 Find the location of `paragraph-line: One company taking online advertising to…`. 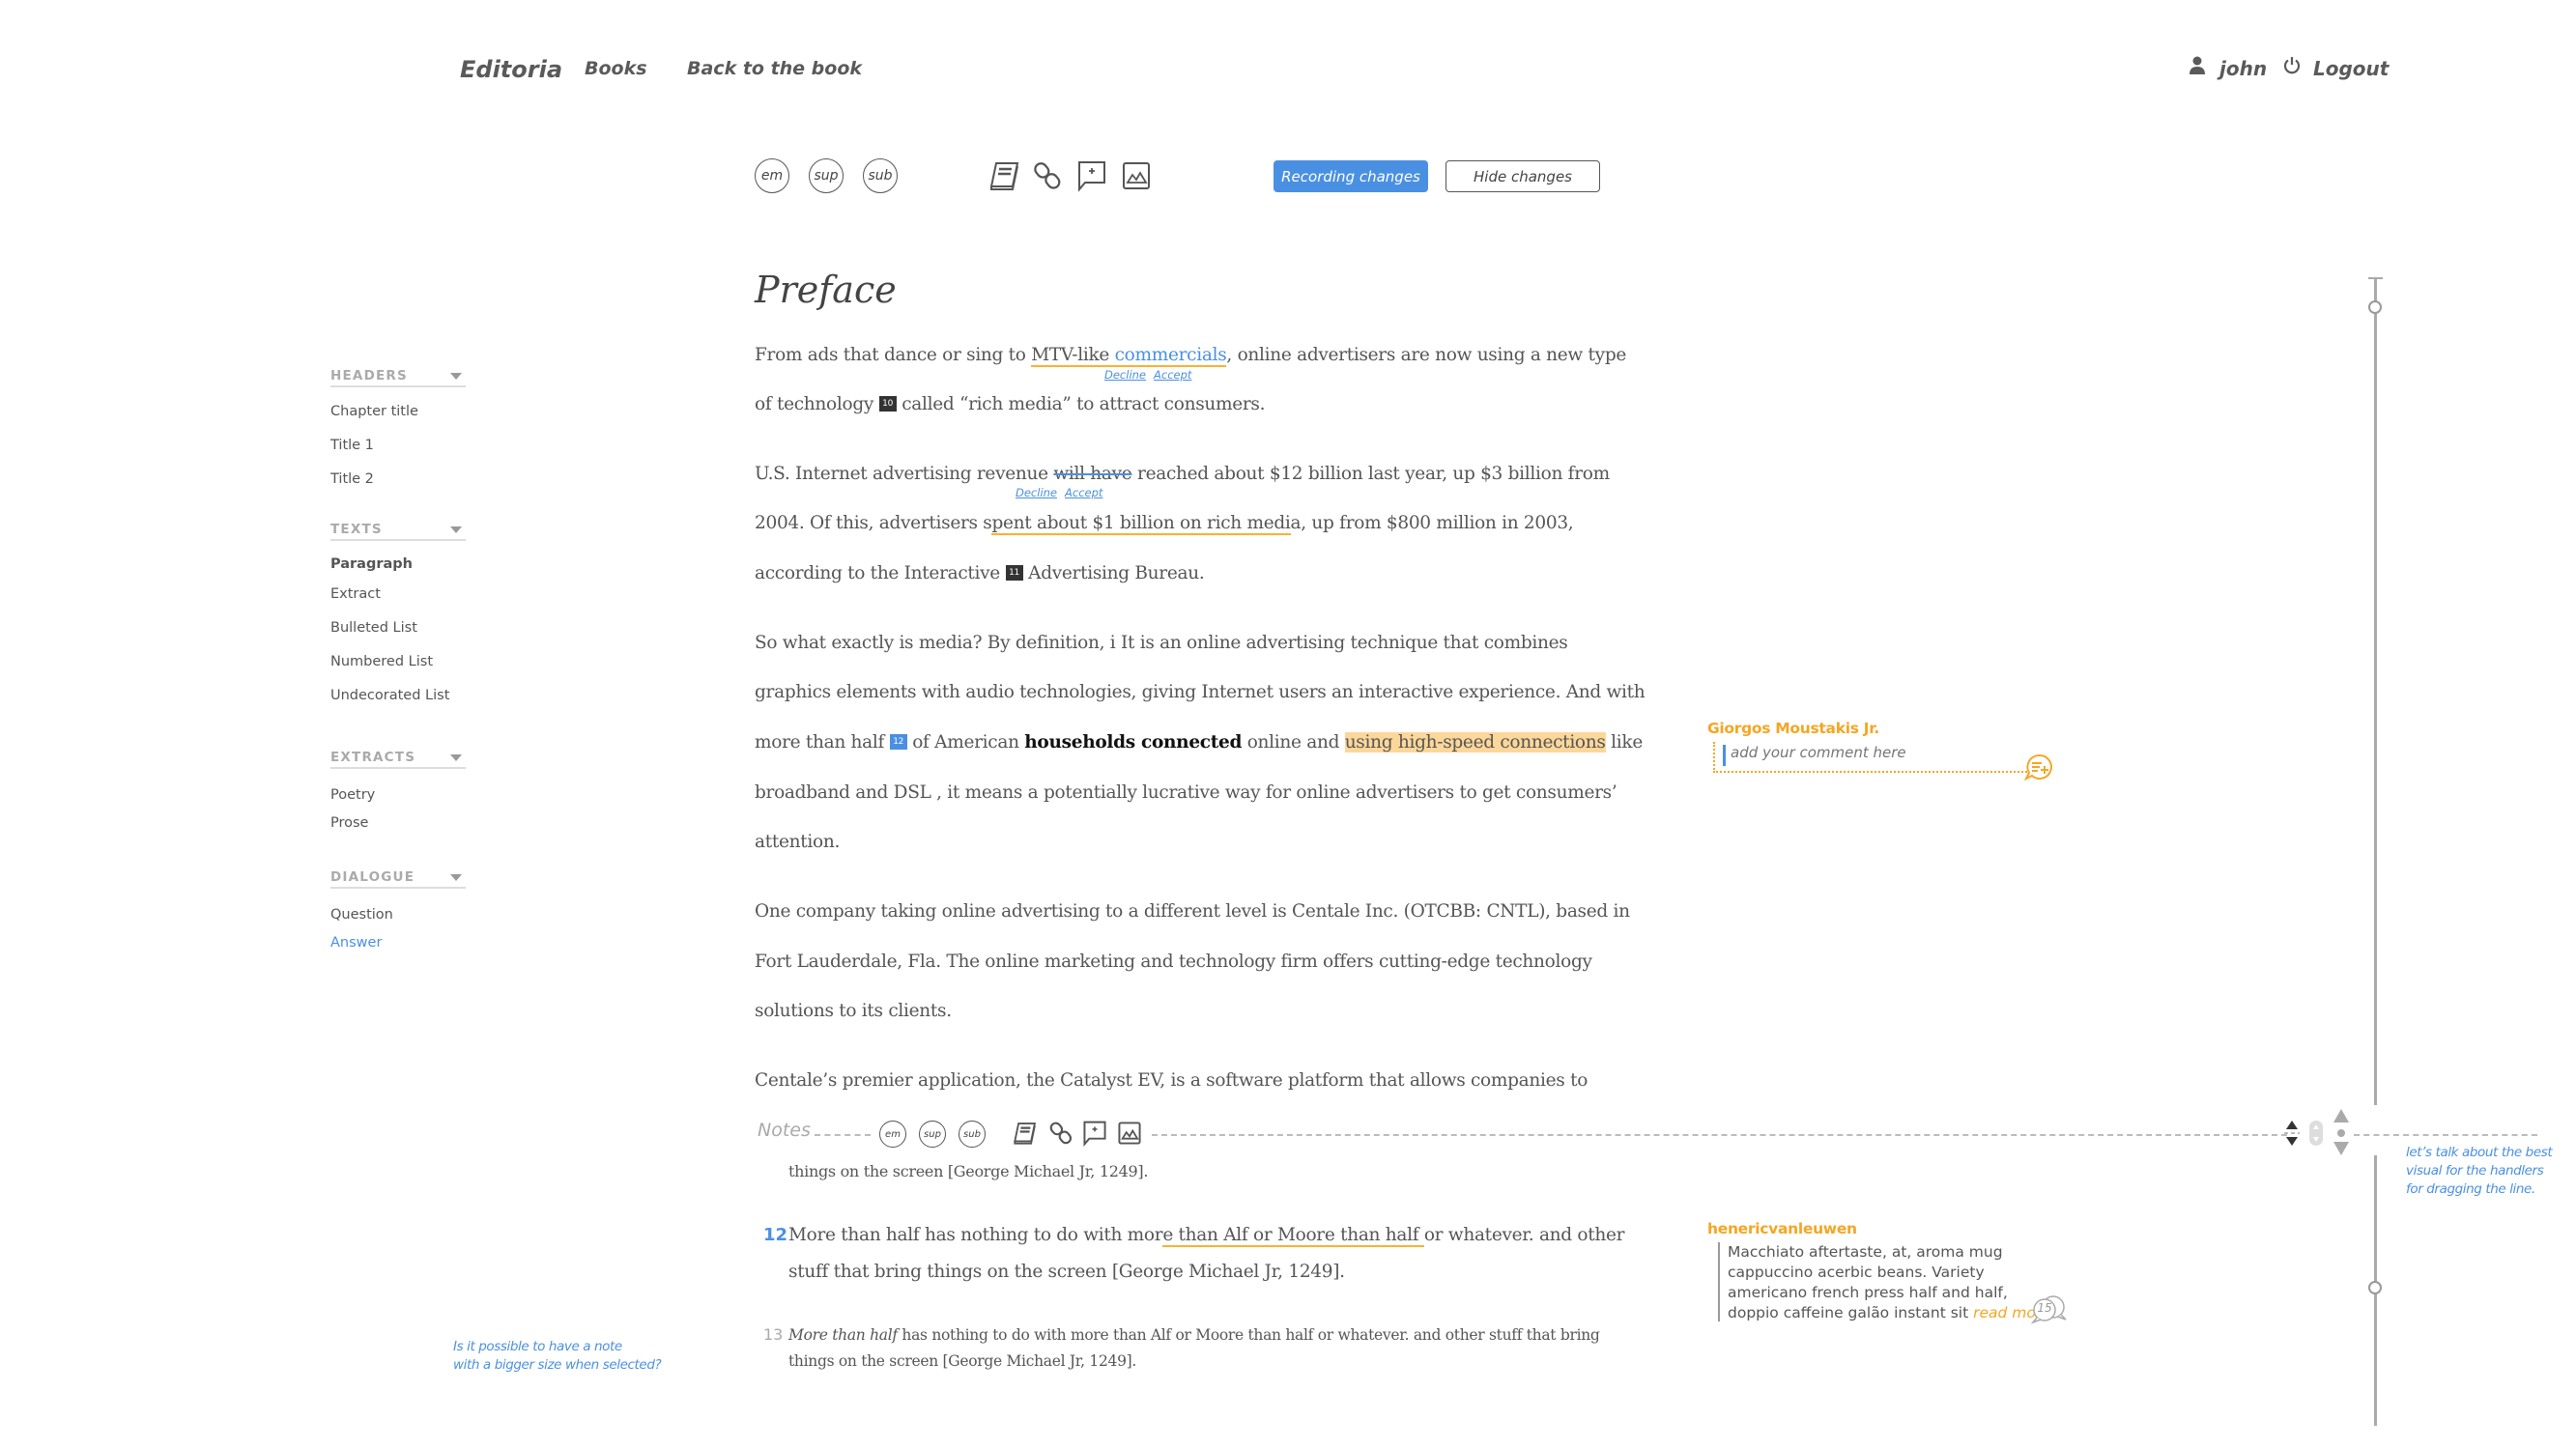

paragraph-line: One company taking online advertising to… is located at coordinates (1193, 911).